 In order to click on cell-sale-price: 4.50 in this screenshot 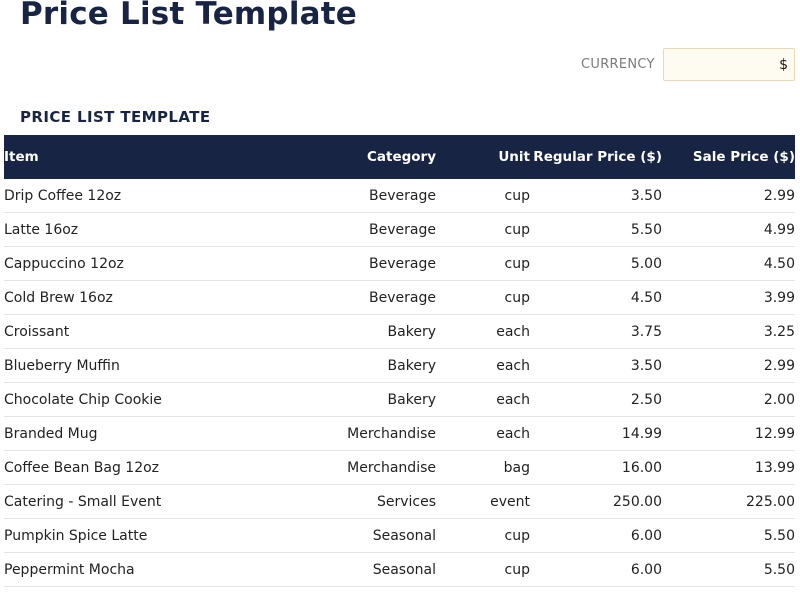, I will do `click(728, 263)`.